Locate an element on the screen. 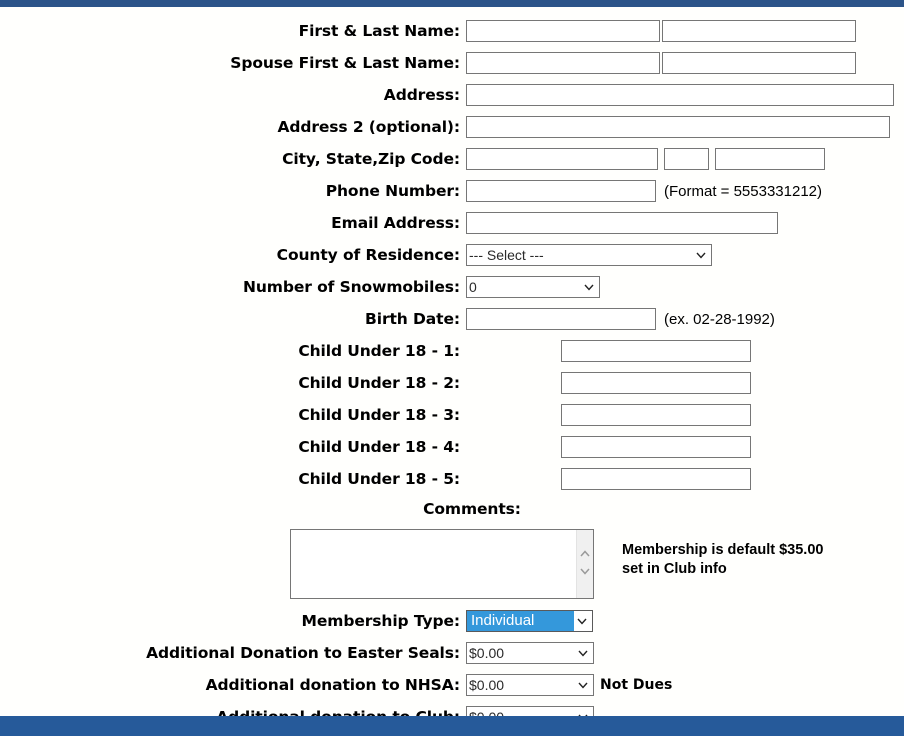 The width and height of the screenshot is (904, 736). field-cell: $0.00 Not Dues is located at coordinates (685, 685).